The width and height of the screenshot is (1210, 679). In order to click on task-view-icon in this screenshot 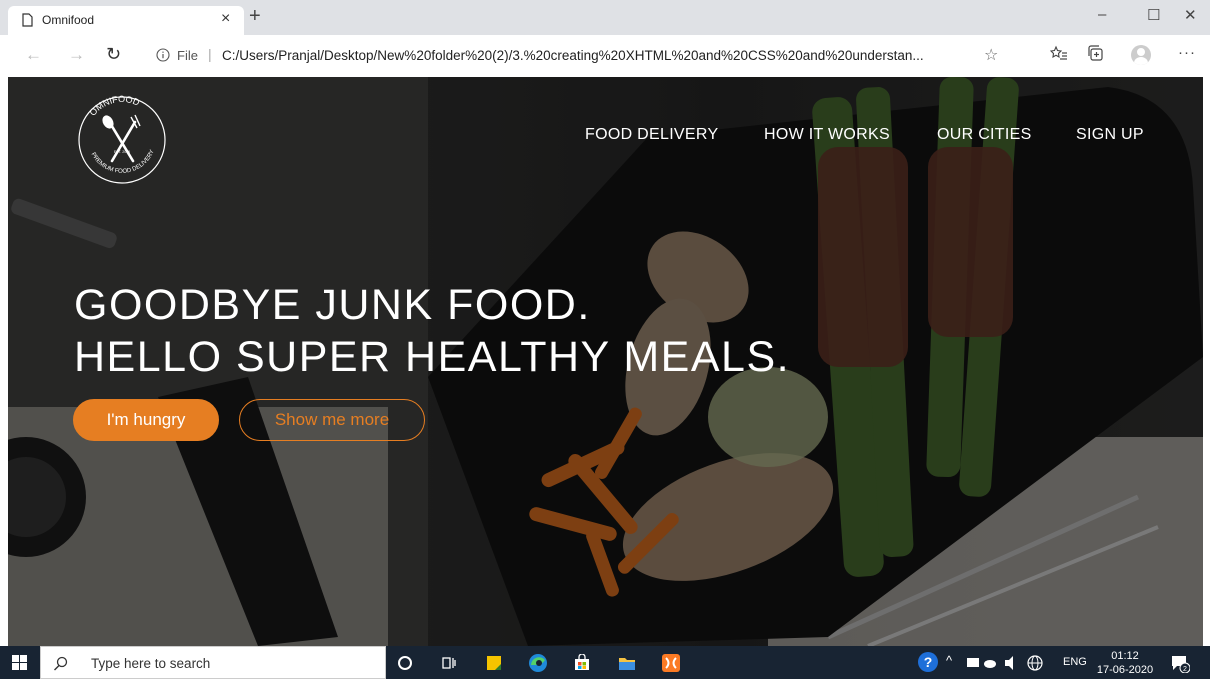, I will do `click(449, 663)`.